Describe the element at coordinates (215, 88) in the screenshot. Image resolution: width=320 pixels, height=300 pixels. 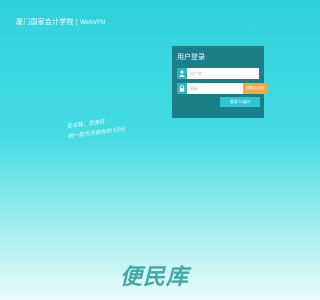
I see `sms-code-input` at that location.